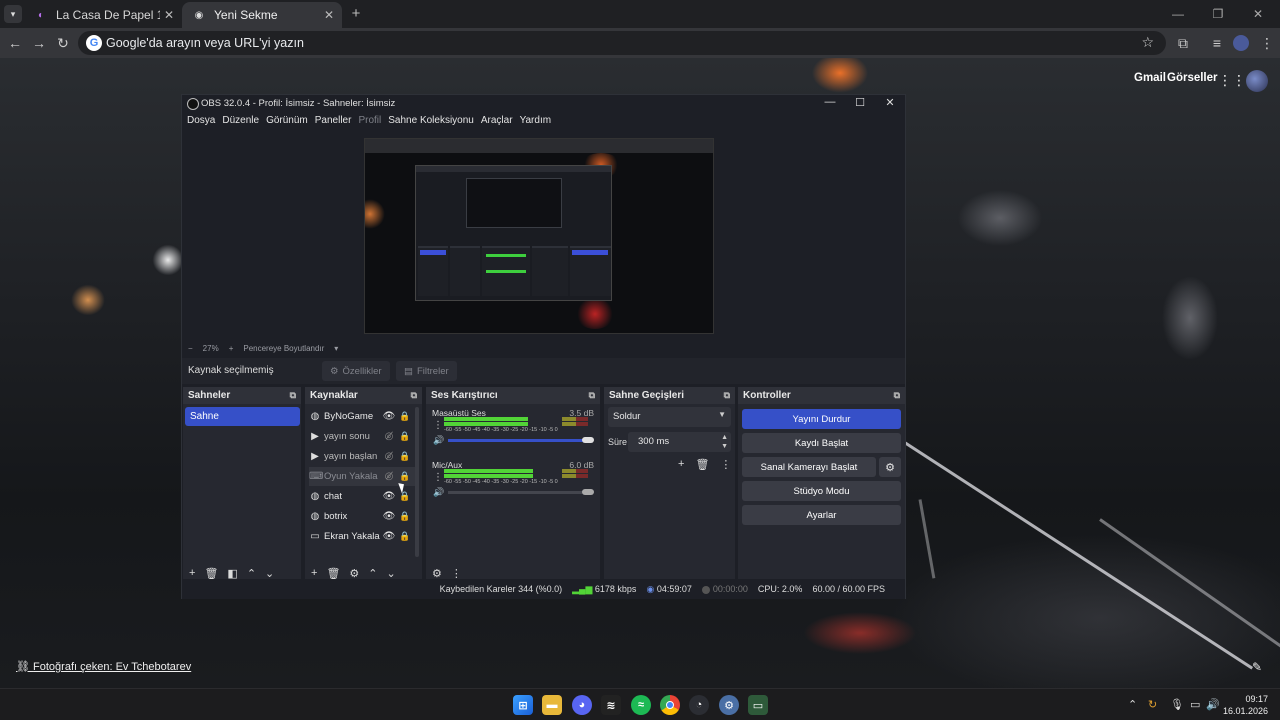  What do you see at coordinates (821, 419) in the screenshot?
I see `stop-stream-button: Yayını Durdur` at bounding box center [821, 419].